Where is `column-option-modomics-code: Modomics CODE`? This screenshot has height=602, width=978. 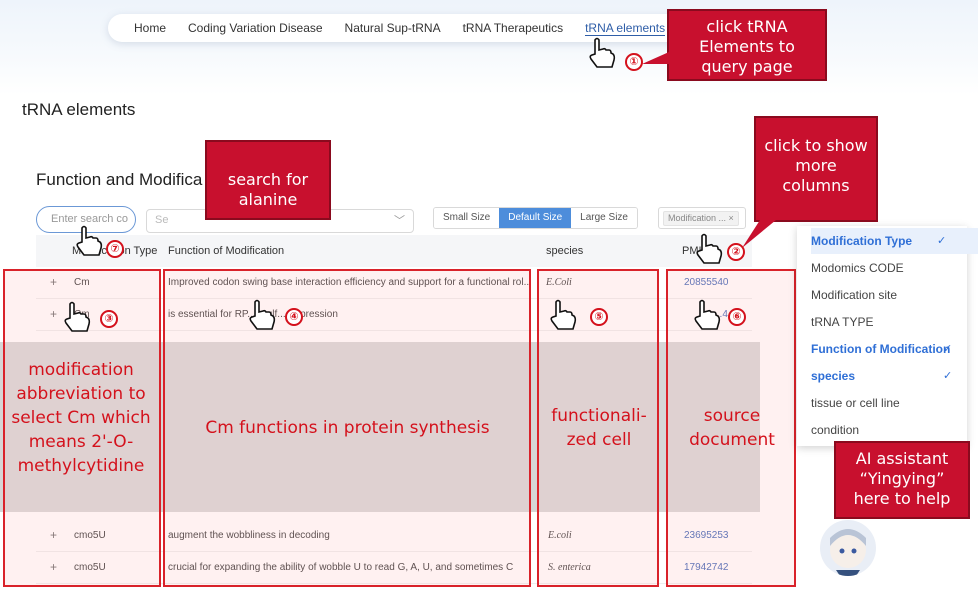
column-option-modomics-code: Modomics CODE is located at coordinates (857, 268).